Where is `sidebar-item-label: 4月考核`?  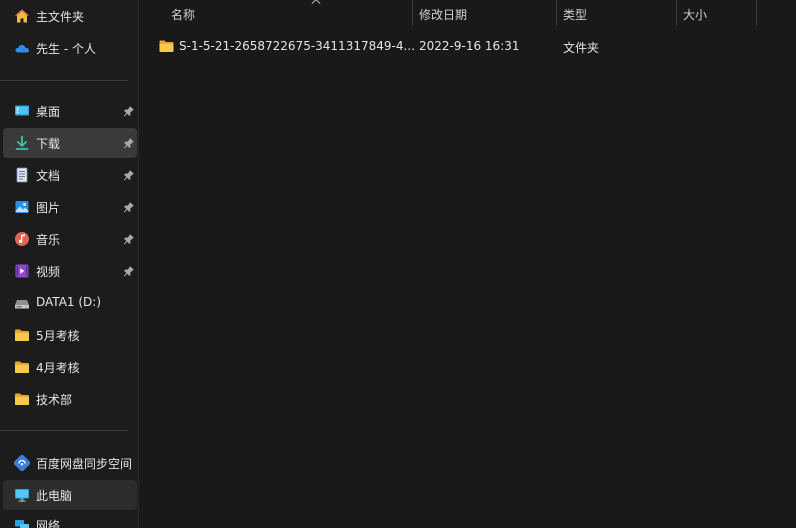
sidebar-item-label: 4月考核 is located at coordinates (58, 368).